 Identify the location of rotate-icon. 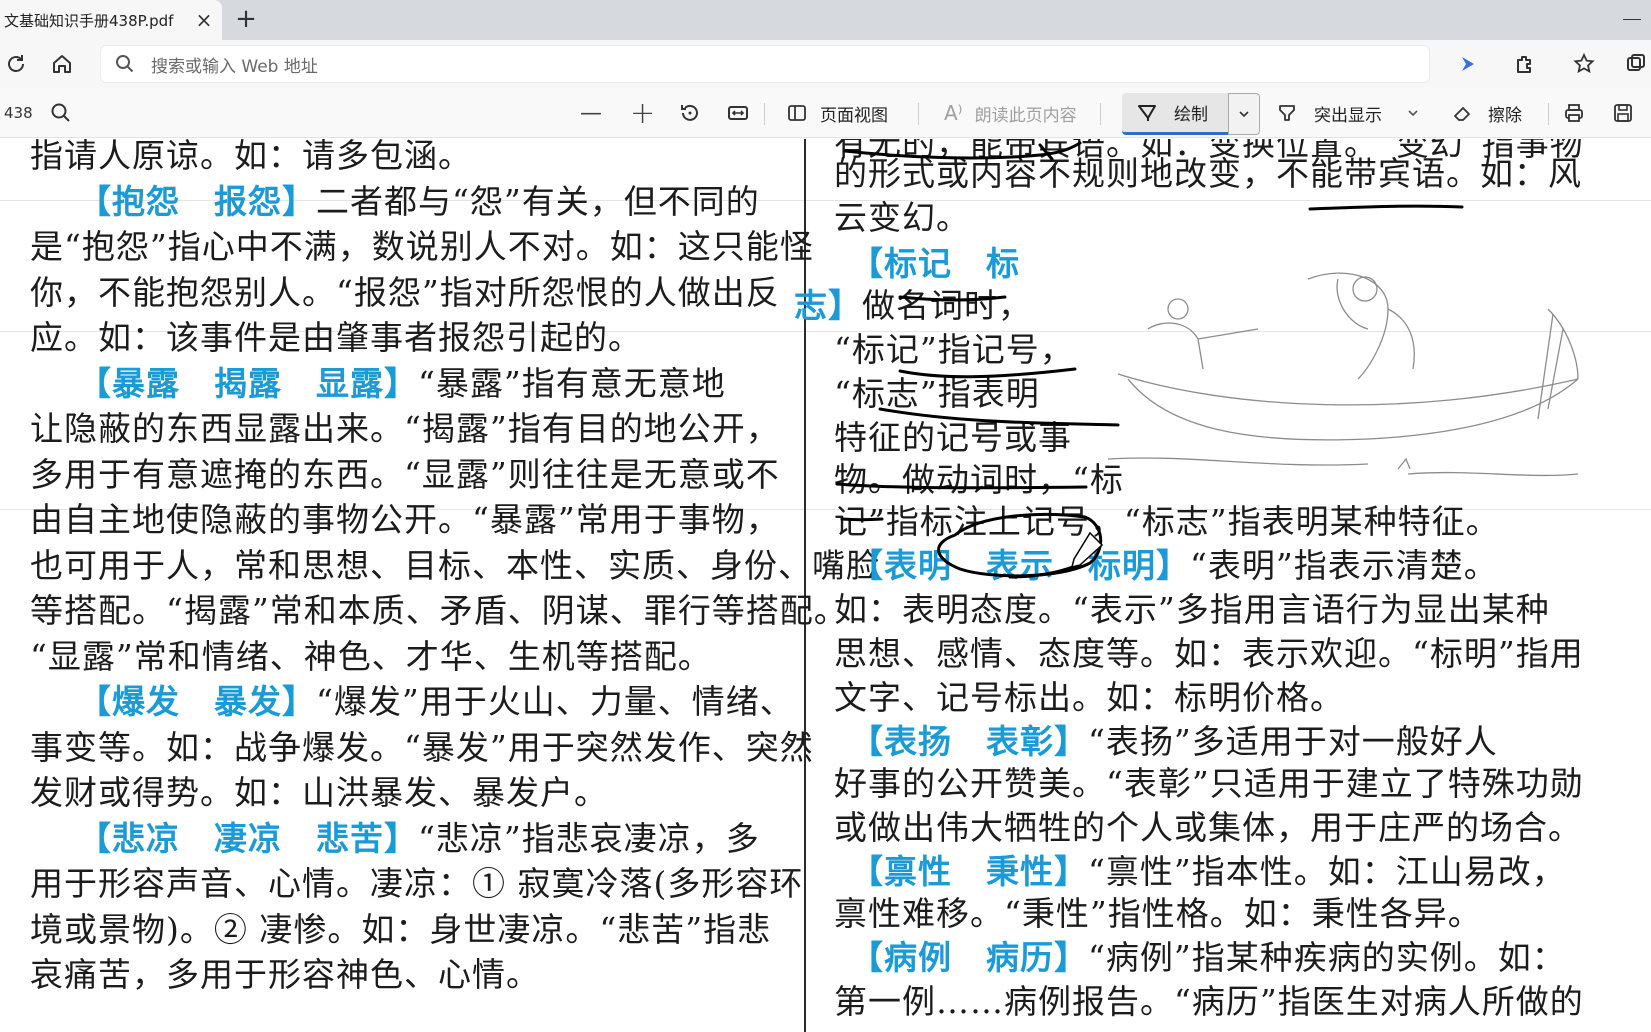
(690, 113).